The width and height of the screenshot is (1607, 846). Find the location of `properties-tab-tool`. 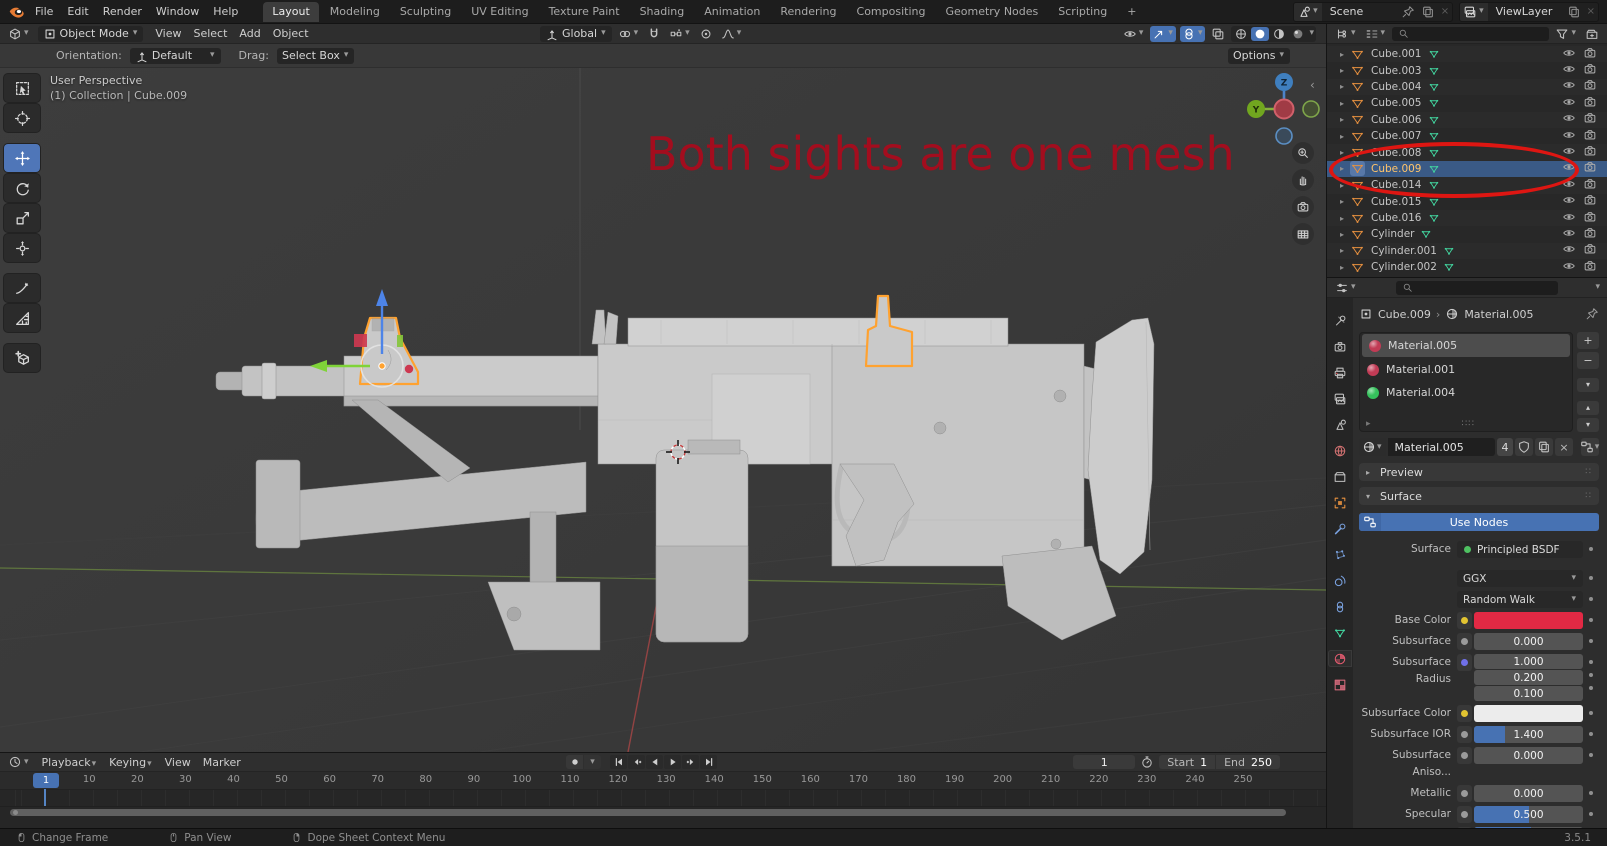

properties-tab-tool is located at coordinates (1340, 320).